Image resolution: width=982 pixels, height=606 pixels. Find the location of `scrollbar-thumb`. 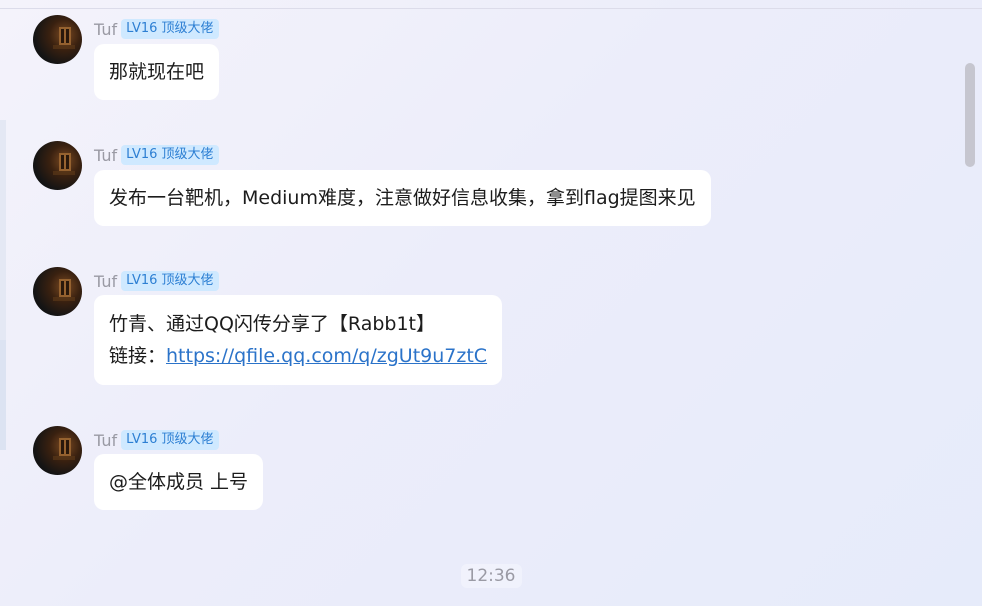

scrollbar-thumb is located at coordinates (970, 115).